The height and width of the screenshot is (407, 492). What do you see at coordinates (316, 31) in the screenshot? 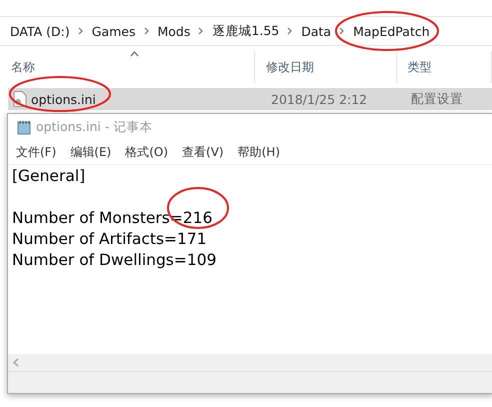
I see `breadcrumb-item: Data` at bounding box center [316, 31].